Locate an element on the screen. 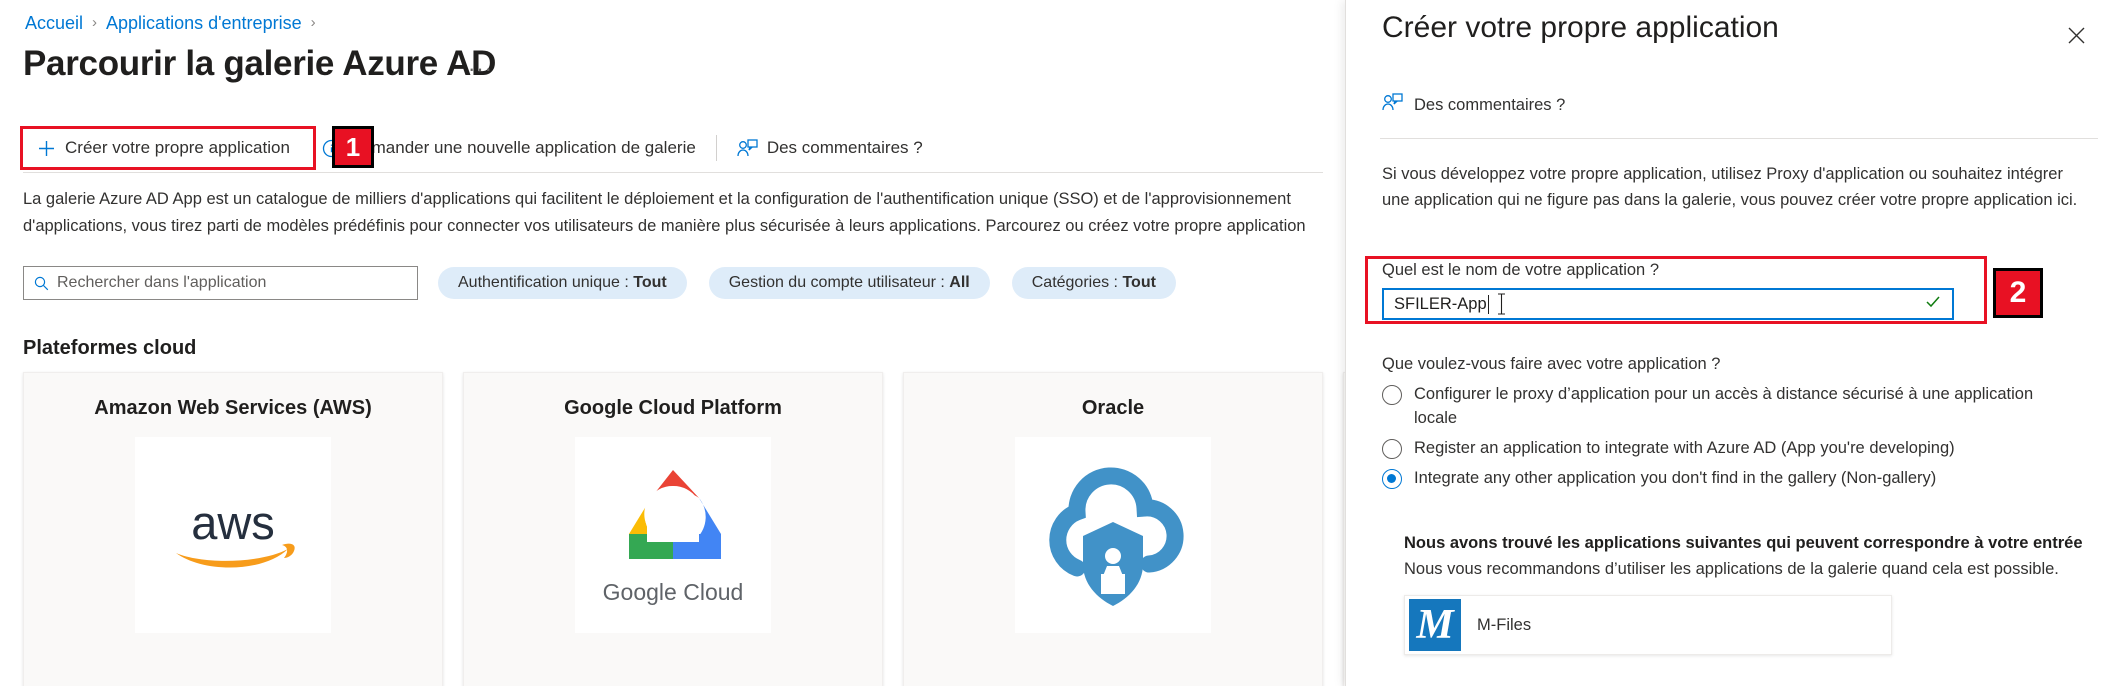  feedback-button: Des commentaires ? is located at coordinates (830, 148).